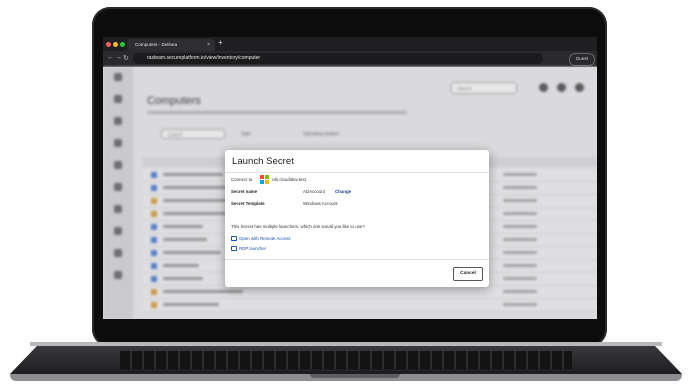 This screenshot has height=385, width=692. I want to click on laptop-opening-notch, so click(355, 376).